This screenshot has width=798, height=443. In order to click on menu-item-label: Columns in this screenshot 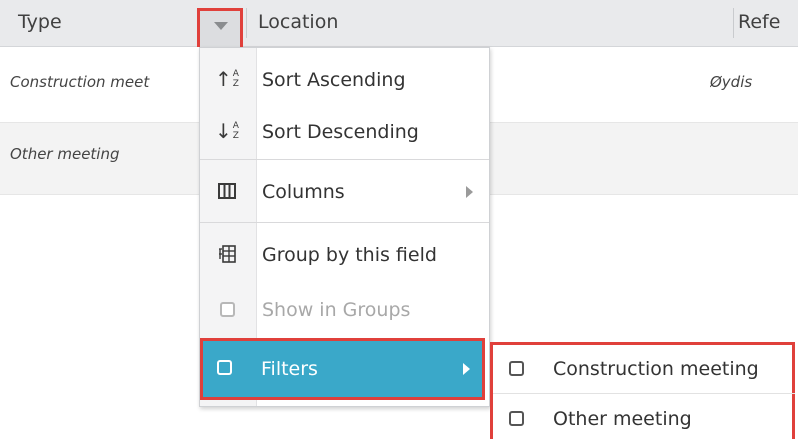, I will do `click(303, 192)`.